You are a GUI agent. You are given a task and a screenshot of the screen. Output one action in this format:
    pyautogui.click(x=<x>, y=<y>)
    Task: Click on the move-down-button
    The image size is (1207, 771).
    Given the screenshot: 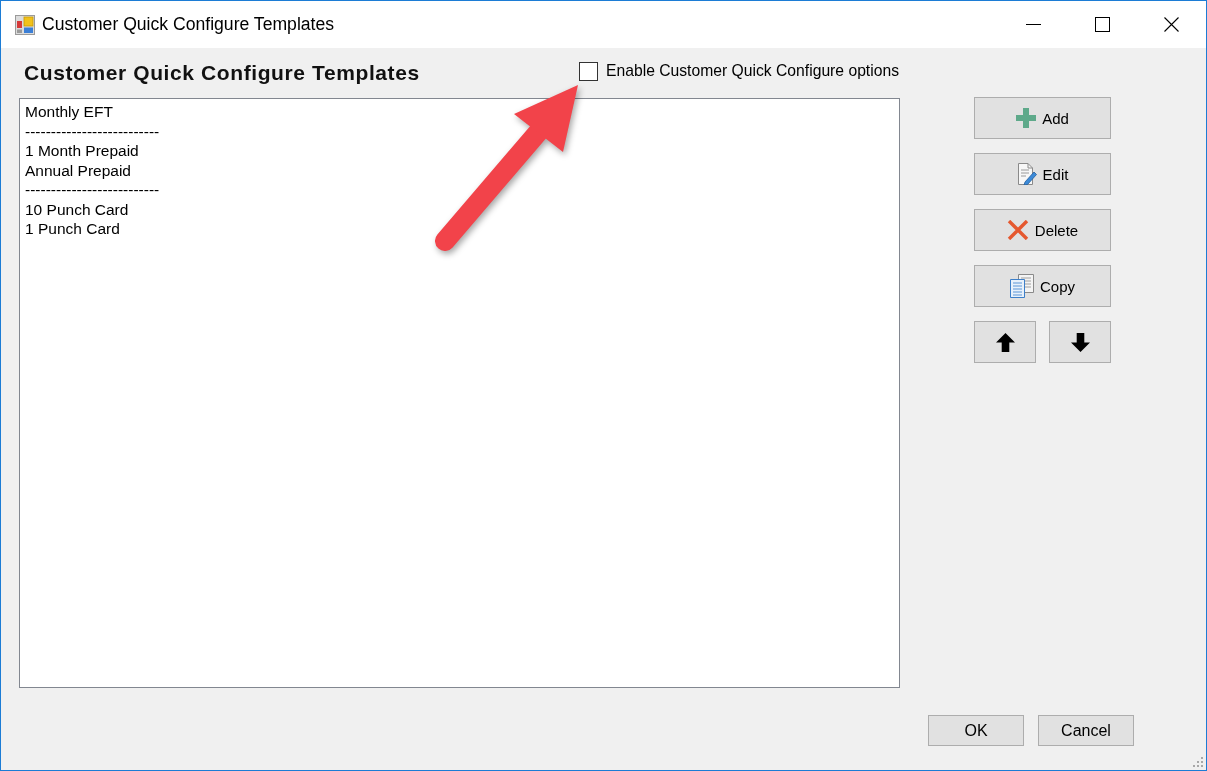 What is the action you would take?
    pyautogui.click(x=1080, y=342)
    